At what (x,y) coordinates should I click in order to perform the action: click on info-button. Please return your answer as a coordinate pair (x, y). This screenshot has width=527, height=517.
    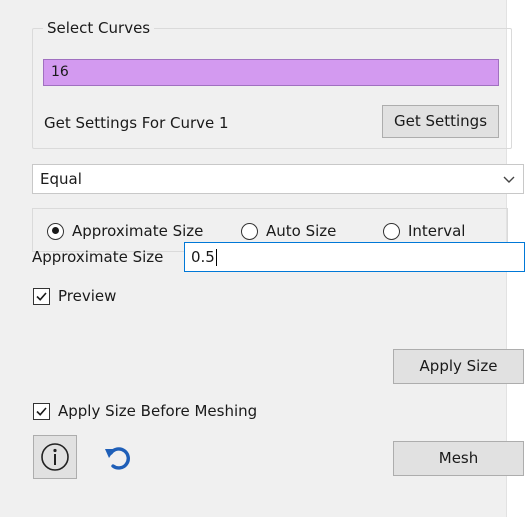
    Looking at the image, I should click on (55, 457).